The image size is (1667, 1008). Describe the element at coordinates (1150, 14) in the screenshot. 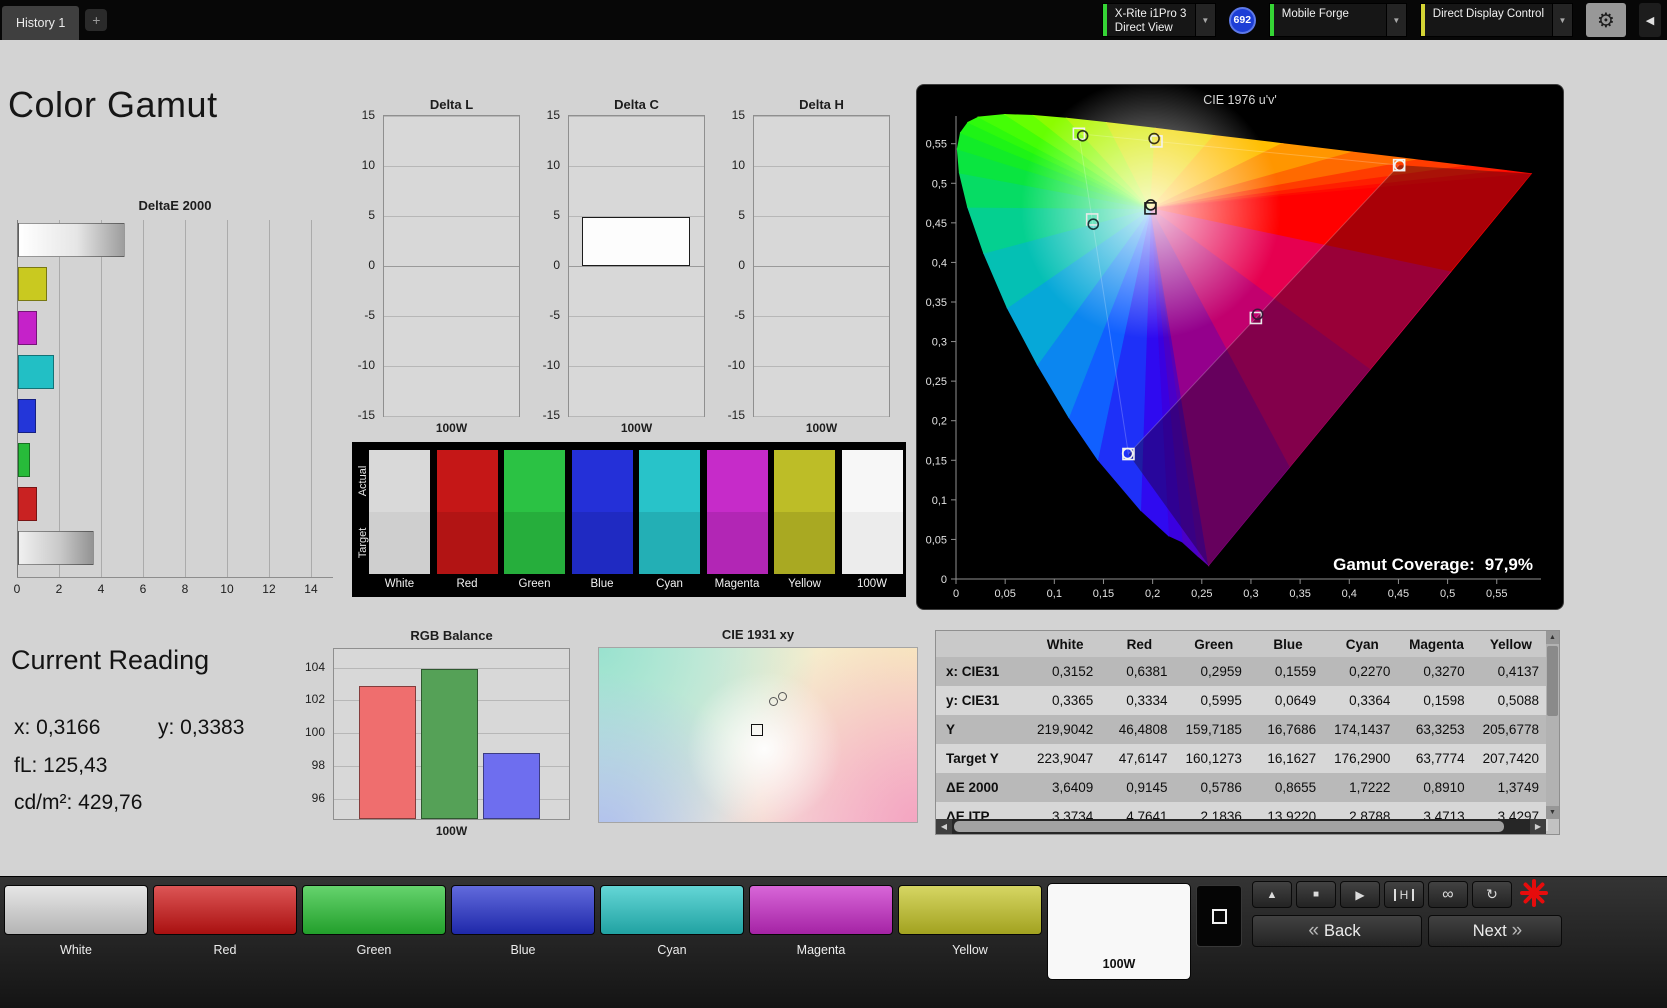

I see `meter-line1: X-Rite i1Pro 3` at that location.